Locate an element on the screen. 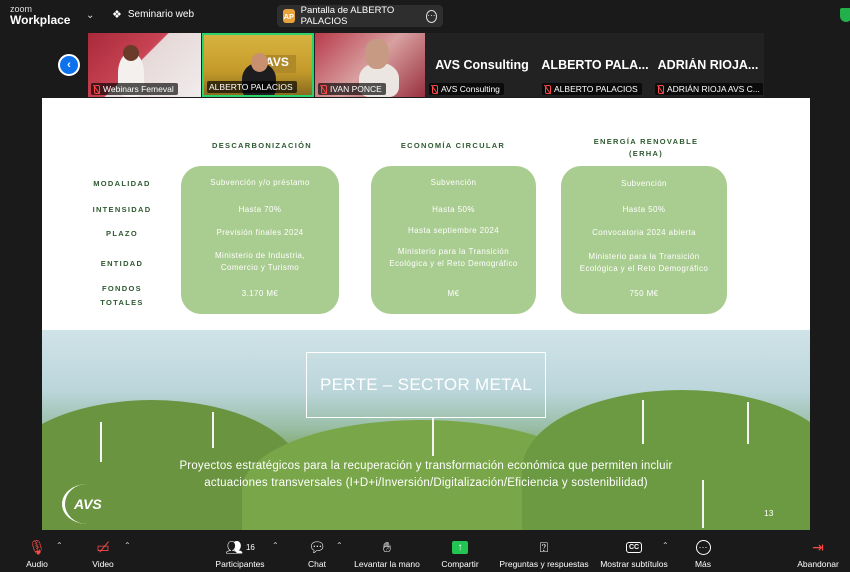 Image resolution: width=850 pixels, height=572 pixels. chevron-left-icon: ‹ is located at coordinates (69, 65).